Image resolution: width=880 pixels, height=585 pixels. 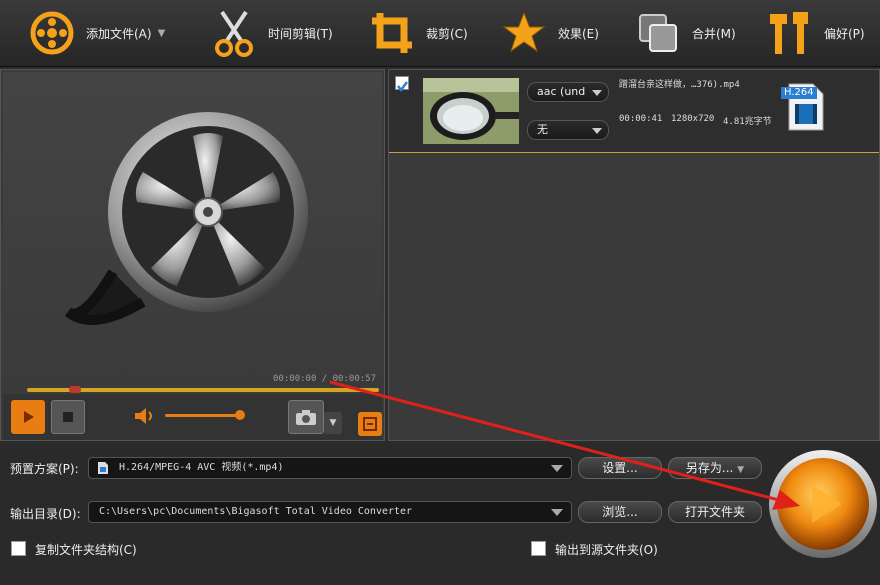 What do you see at coordinates (568, 130) in the screenshot?
I see `subtitle-select: 无` at bounding box center [568, 130].